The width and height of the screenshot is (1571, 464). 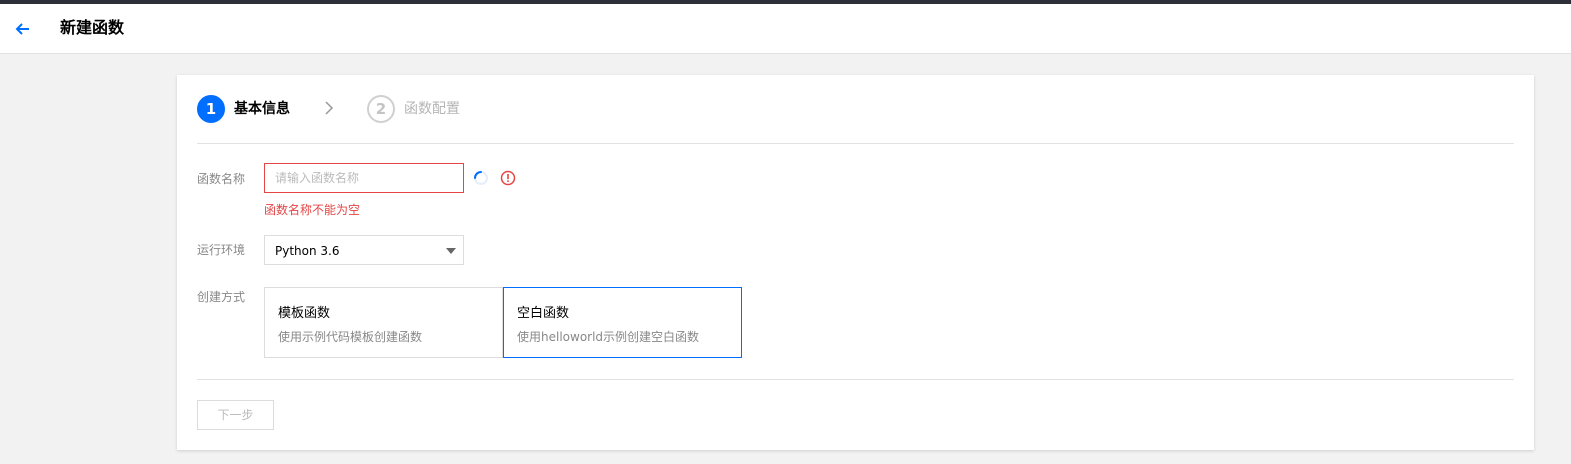 What do you see at coordinates (608, 337) in the screenshot?
I see `option-description: 使用helloworld示例创建空白函数` at bounding box center [608, 337].